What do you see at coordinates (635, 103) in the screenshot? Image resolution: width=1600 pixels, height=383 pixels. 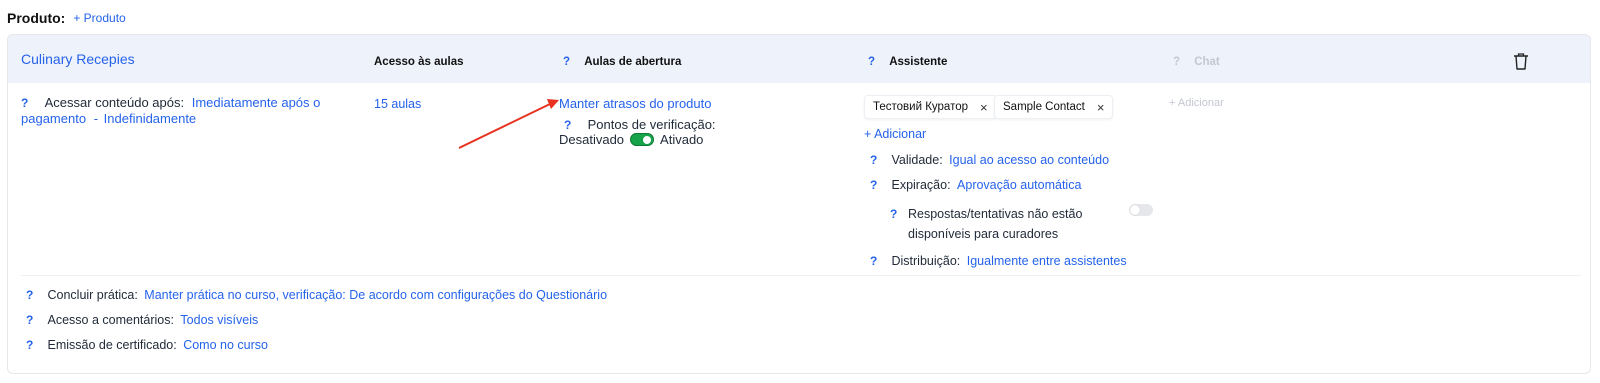 I see `product-delays-link: Manter atrasos do produto` at bounding box center [635, 103].